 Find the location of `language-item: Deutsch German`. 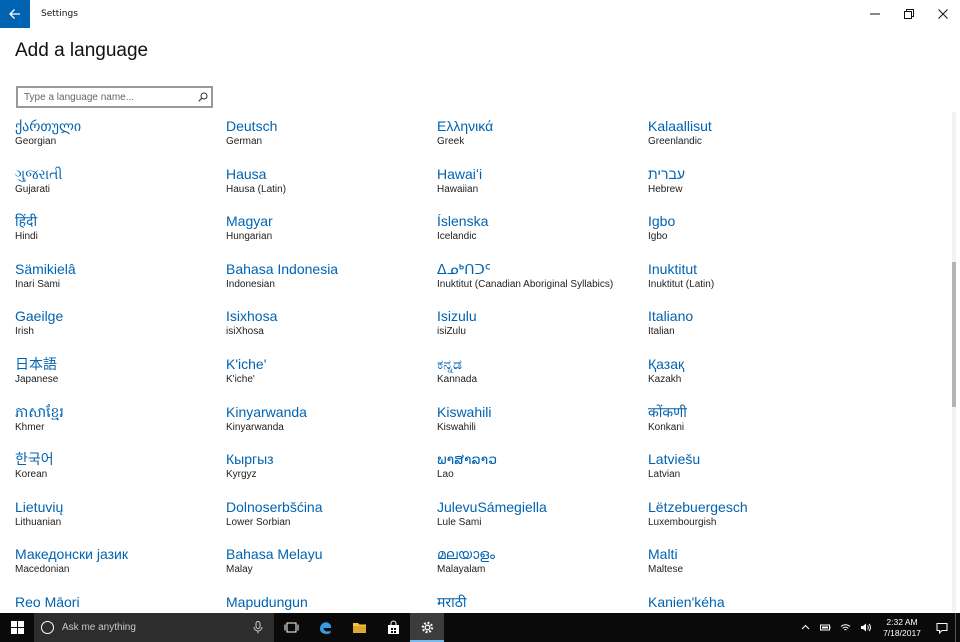

language-item: Deutsch German is located at coordinates (331, 141).